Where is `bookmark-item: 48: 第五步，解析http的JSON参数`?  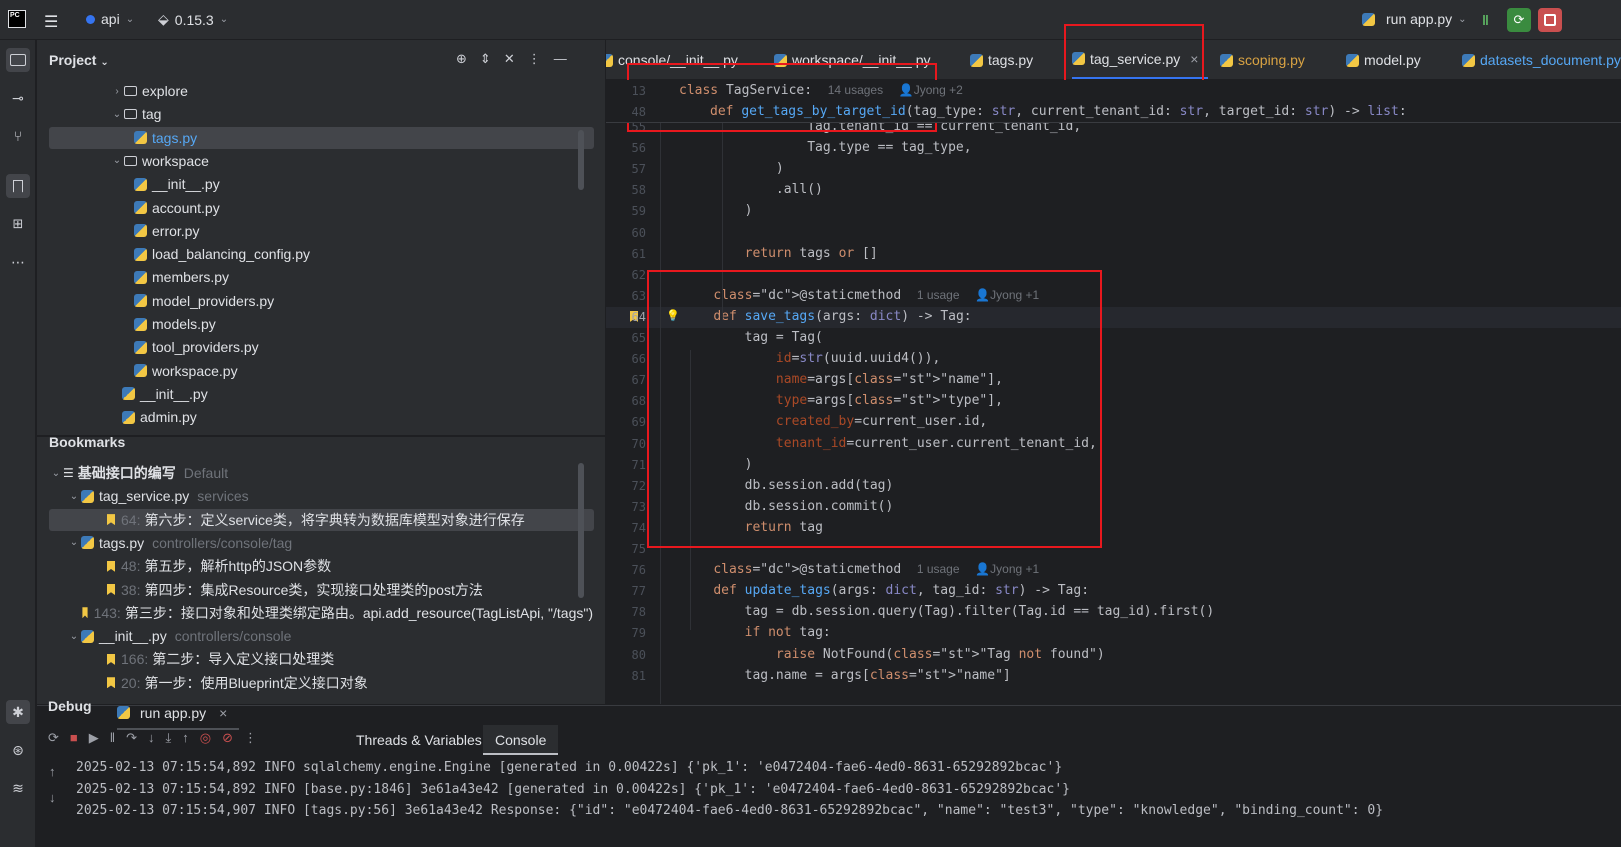 bookmark-item: 48: 第五步，解析http的JSON参数 is located at coordinates (315, 566).